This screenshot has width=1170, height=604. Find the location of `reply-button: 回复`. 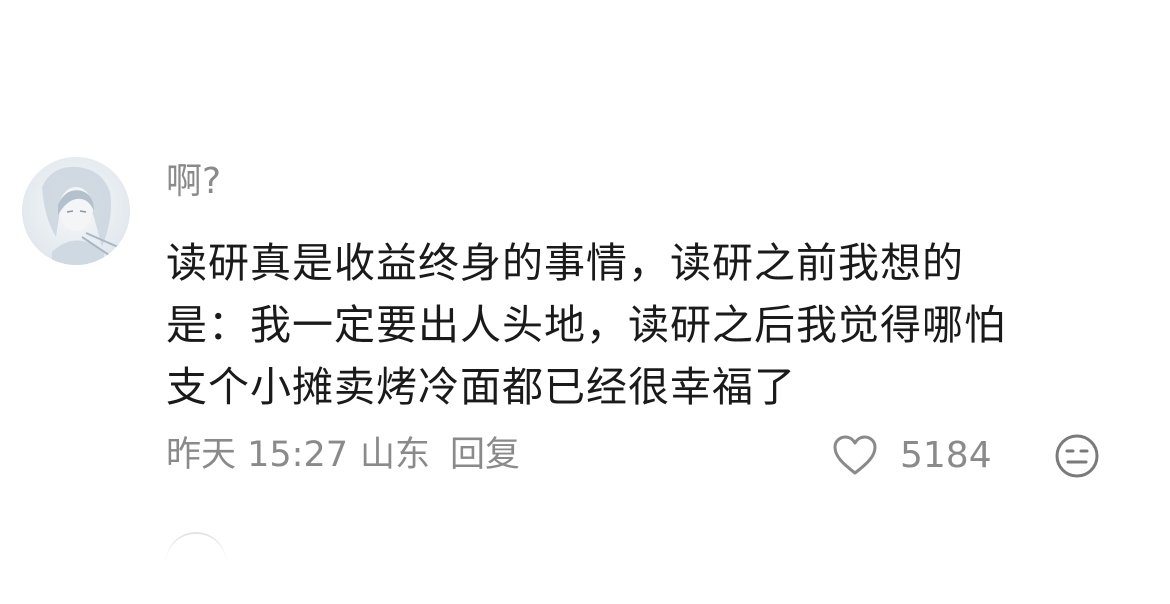

reply-button: 回复 is located at coordinates (485, 455).